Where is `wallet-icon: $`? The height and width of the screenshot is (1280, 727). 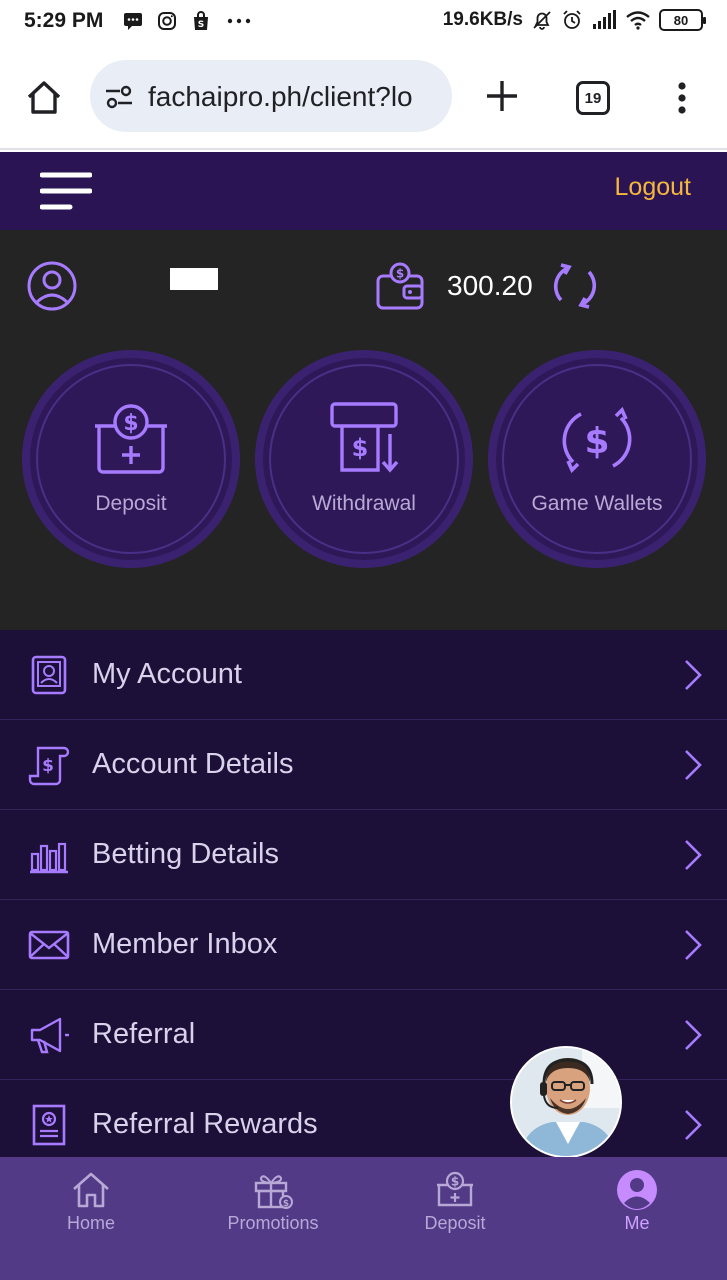
wallet-icon: $ is located at coordinates (400, 286).